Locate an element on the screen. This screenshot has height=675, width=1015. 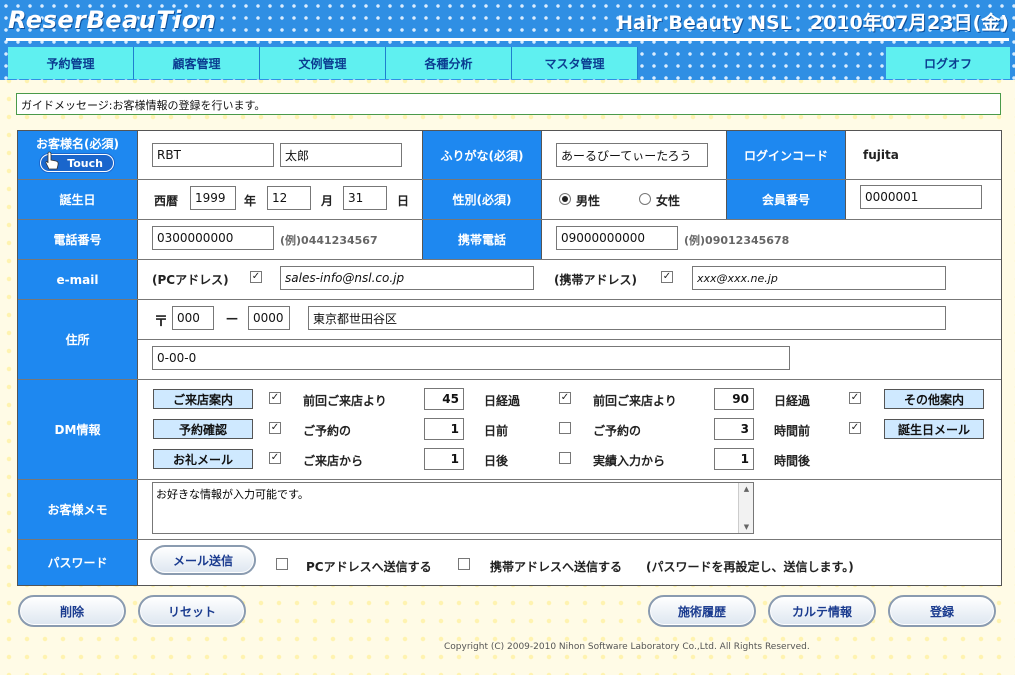
guide-message: ガイドメッセージ:お客様情報の登録を行います。 is located at coordinates (508, 104).